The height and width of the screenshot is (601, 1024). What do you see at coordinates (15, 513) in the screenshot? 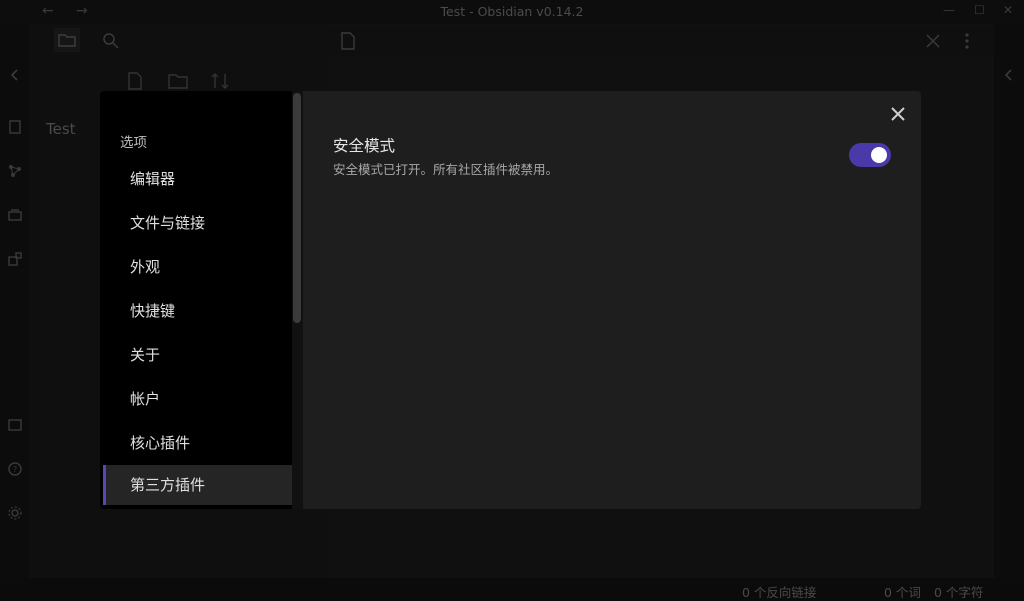
I see `gear-icon` at bounding box center [15, 513].